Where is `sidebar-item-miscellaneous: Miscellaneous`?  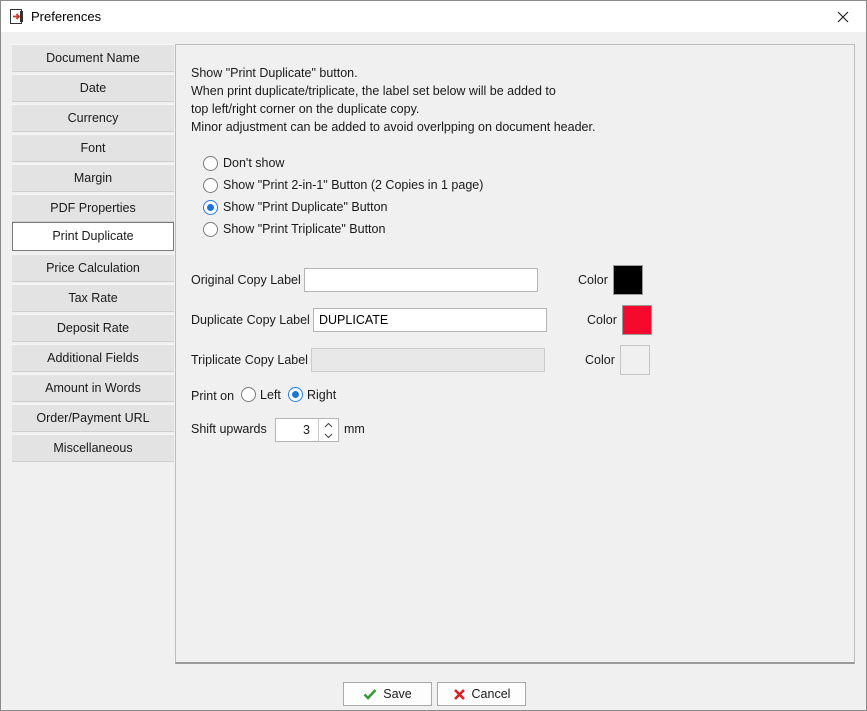 sidebar-item-miscellaneous: Miscellaneous is located at coordinates (93, 448).